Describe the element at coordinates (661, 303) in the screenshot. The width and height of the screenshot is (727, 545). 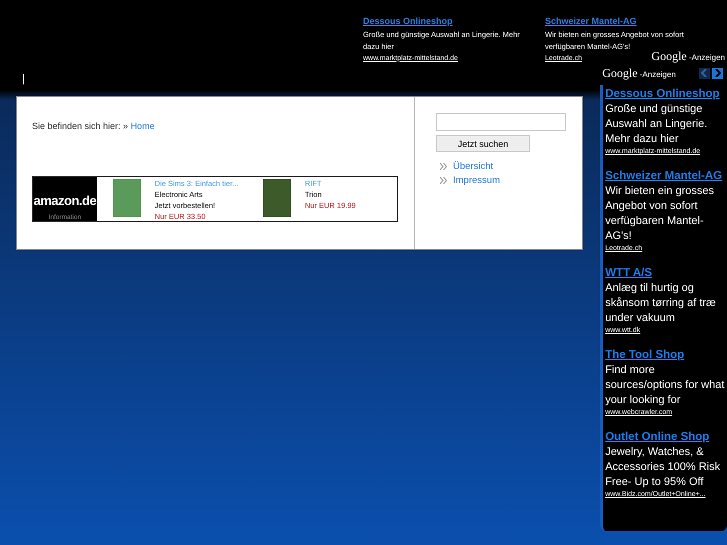
I see `ad-text: Anlæg til hurtig og skånsom tørring af træ under vakuum` at that location.